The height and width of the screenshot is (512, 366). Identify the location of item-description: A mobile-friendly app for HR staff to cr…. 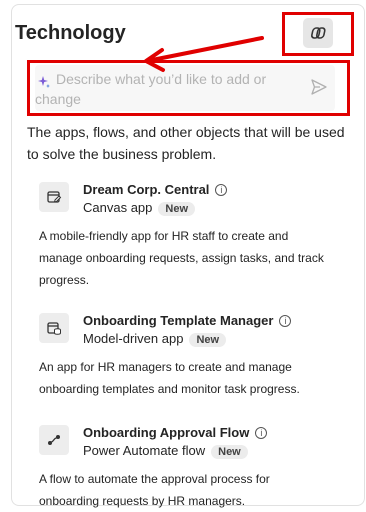
(181, 258).